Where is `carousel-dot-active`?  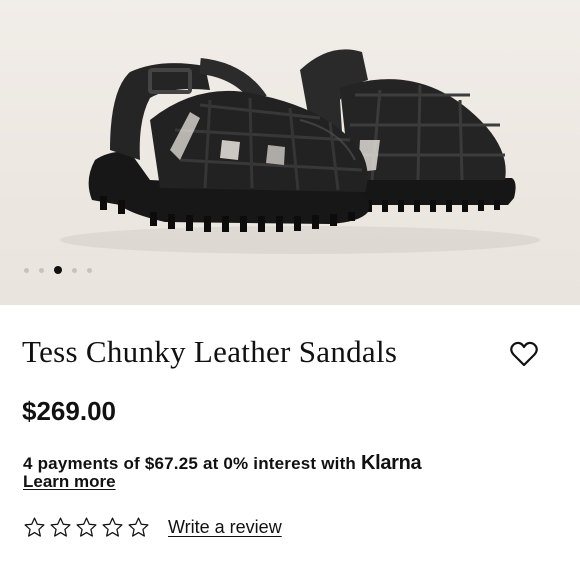
carousel-dot-active is located at coordinates (58, 270).